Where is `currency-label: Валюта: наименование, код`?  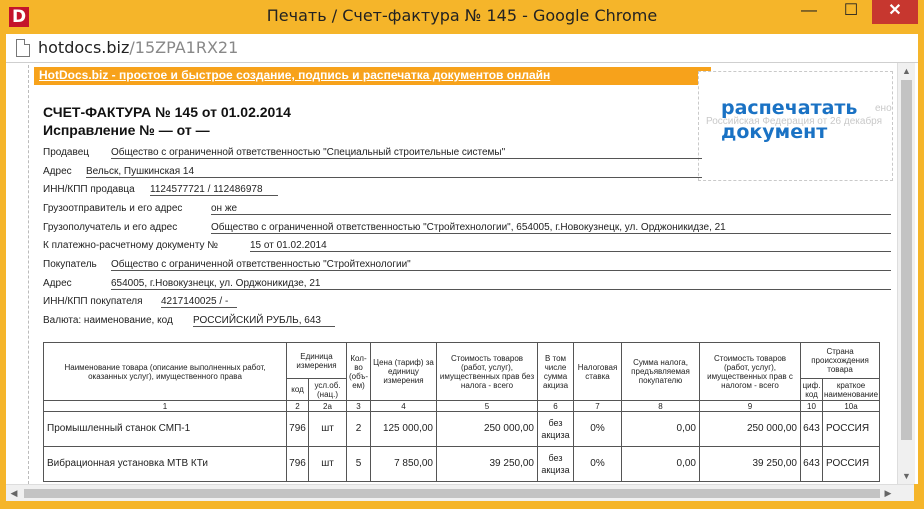
currency-label: Валюта: наименование, код is located at coordinates (108, 320).